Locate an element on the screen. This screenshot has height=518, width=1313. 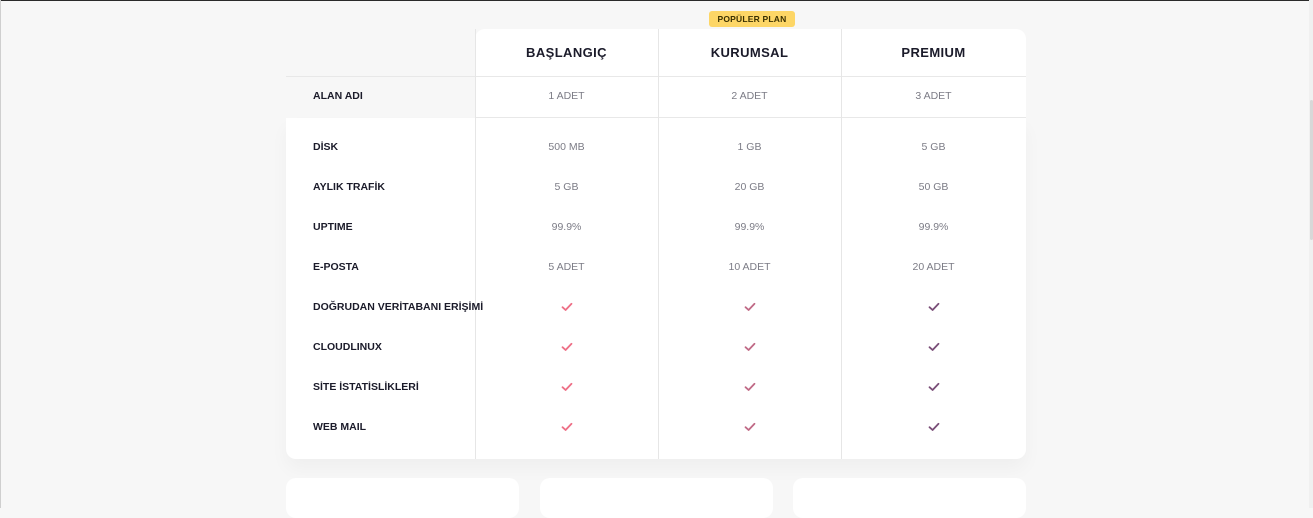
feature-row-e-posta: E-POSTA 5 ADET 10 ADET 20 ADET is located at coordinates (656, 267).